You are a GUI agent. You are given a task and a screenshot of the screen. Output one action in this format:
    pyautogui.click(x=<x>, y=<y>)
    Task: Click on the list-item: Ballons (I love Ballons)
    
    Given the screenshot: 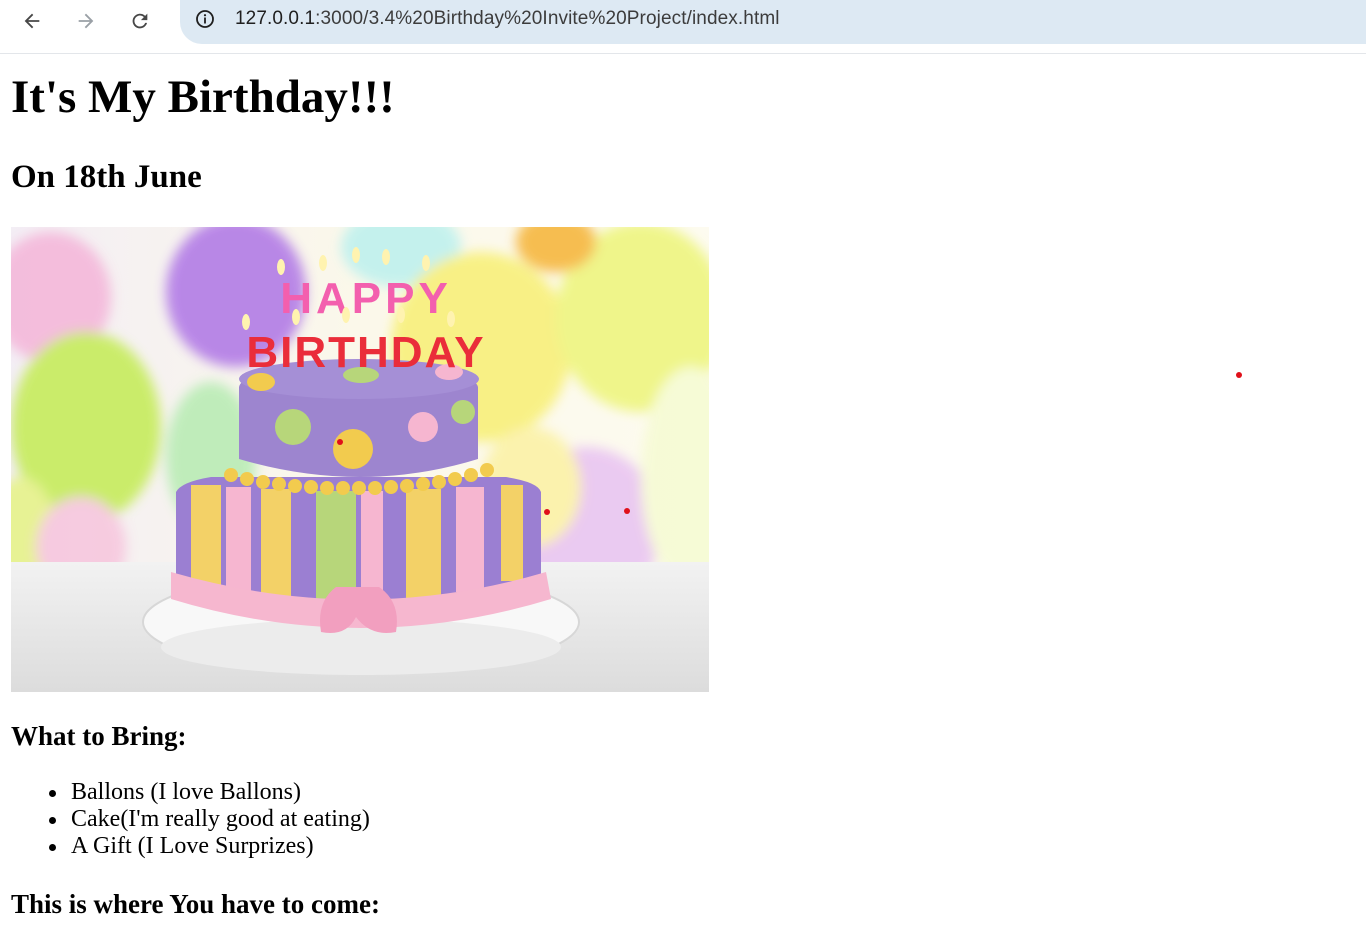 What is the action you would take?
    pyautogui.click(x=209, y=792)
    